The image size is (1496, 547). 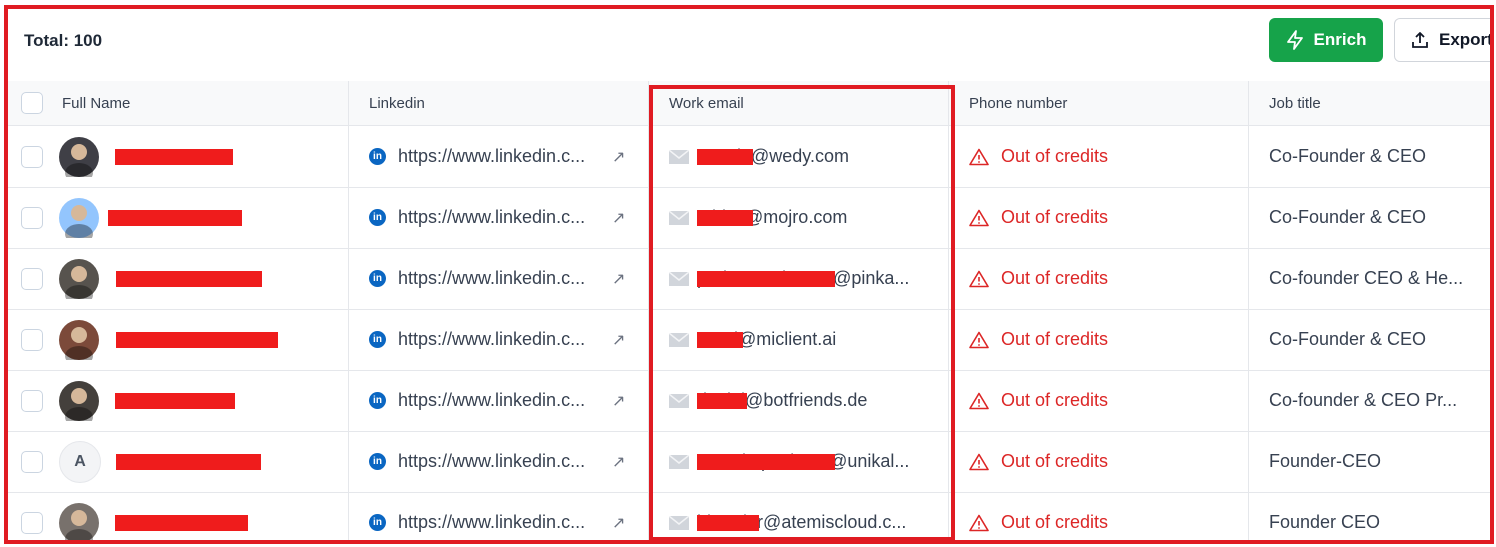 What do you see at coordinates (178, 156) in the screenshot?
I see `fullname-cell: Marcio Azeroi` at bounding box center [178, 156].